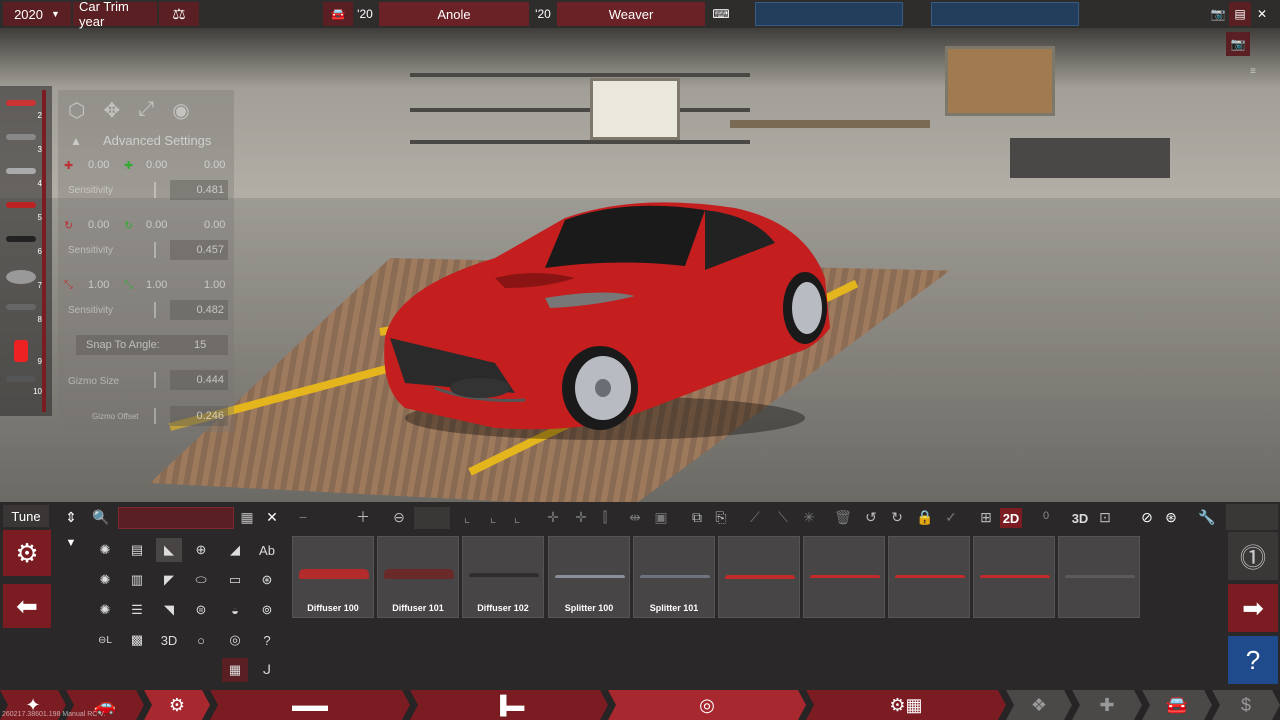 The height and width of the screenshot is (720, 1280). I want to click on pos-y: 0.00, so click(156, 165).